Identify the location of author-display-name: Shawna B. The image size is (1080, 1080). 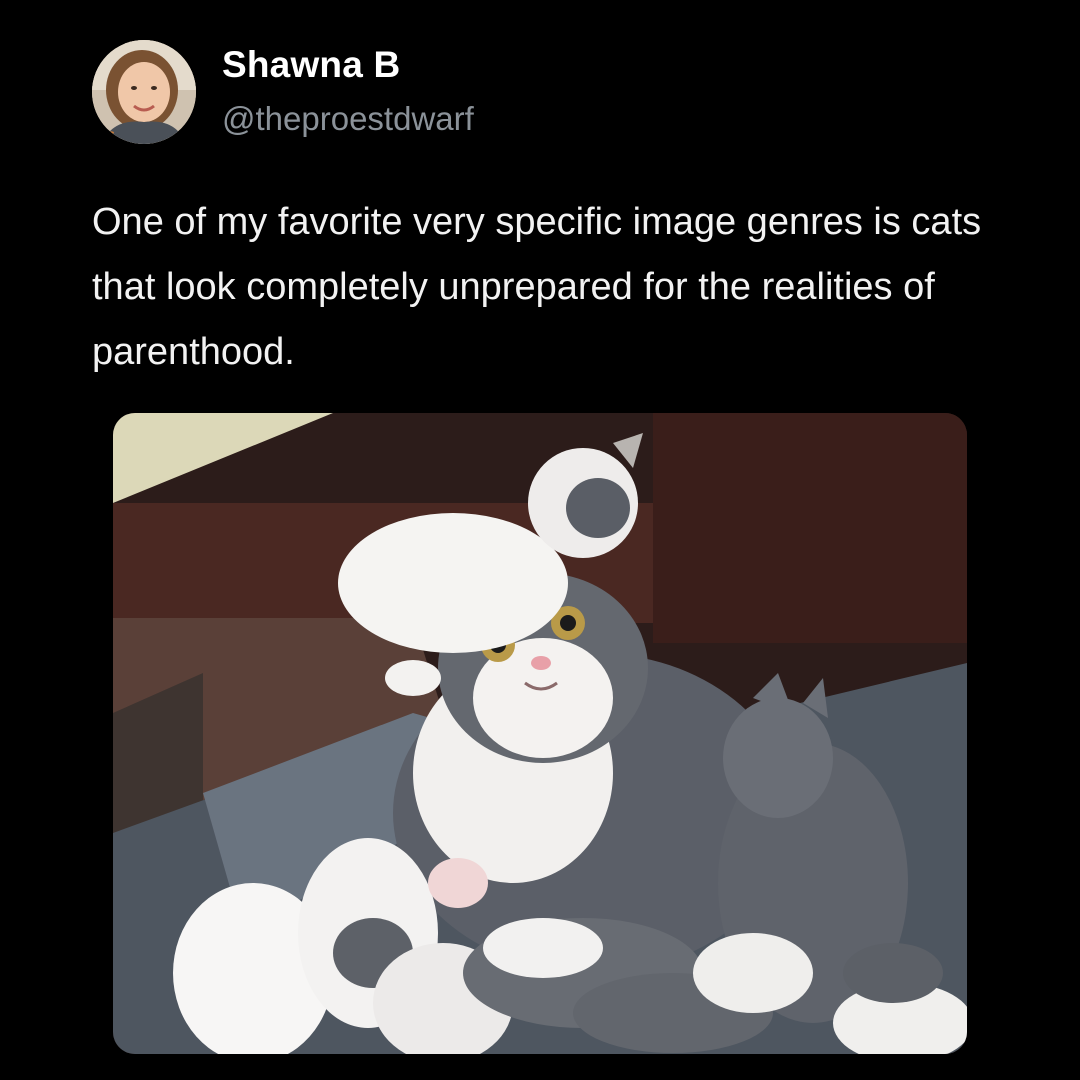
(311, 65).